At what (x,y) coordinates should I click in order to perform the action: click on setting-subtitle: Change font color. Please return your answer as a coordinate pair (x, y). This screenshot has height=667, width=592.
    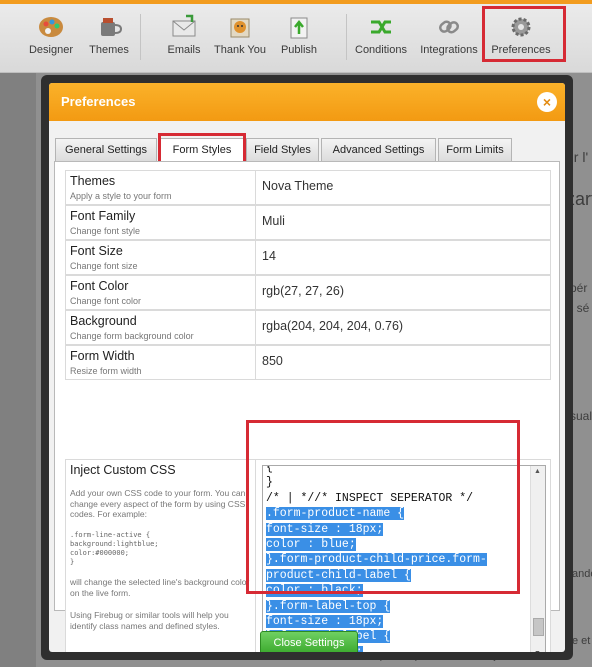
    Looking at the image, I should click on (106, 301).